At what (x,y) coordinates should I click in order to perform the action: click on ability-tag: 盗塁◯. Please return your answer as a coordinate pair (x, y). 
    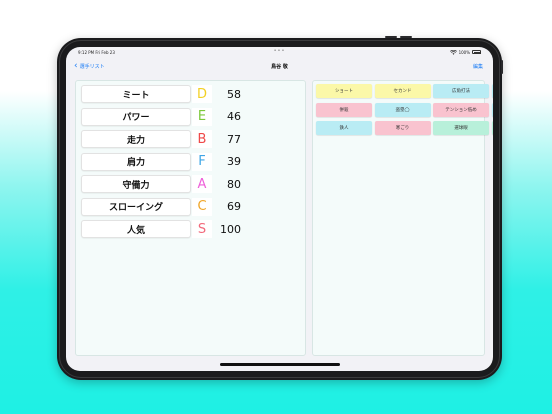
    Looking at the image, I should click on (402, 109).